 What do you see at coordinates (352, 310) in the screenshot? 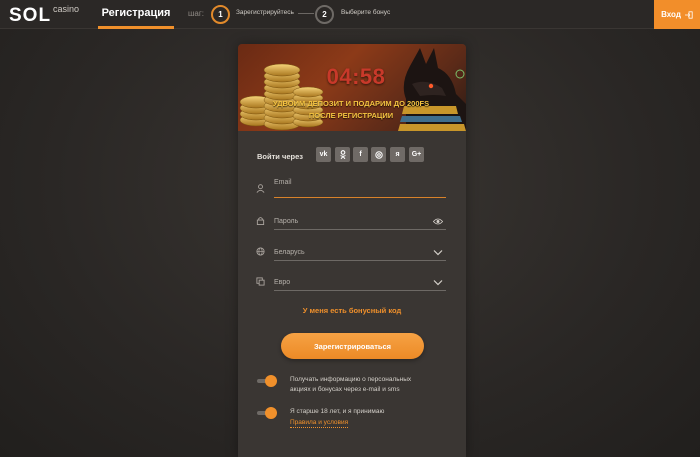
I see `bonus-code-link: У меня есть бонусный код` at bounding box center [352, 310].